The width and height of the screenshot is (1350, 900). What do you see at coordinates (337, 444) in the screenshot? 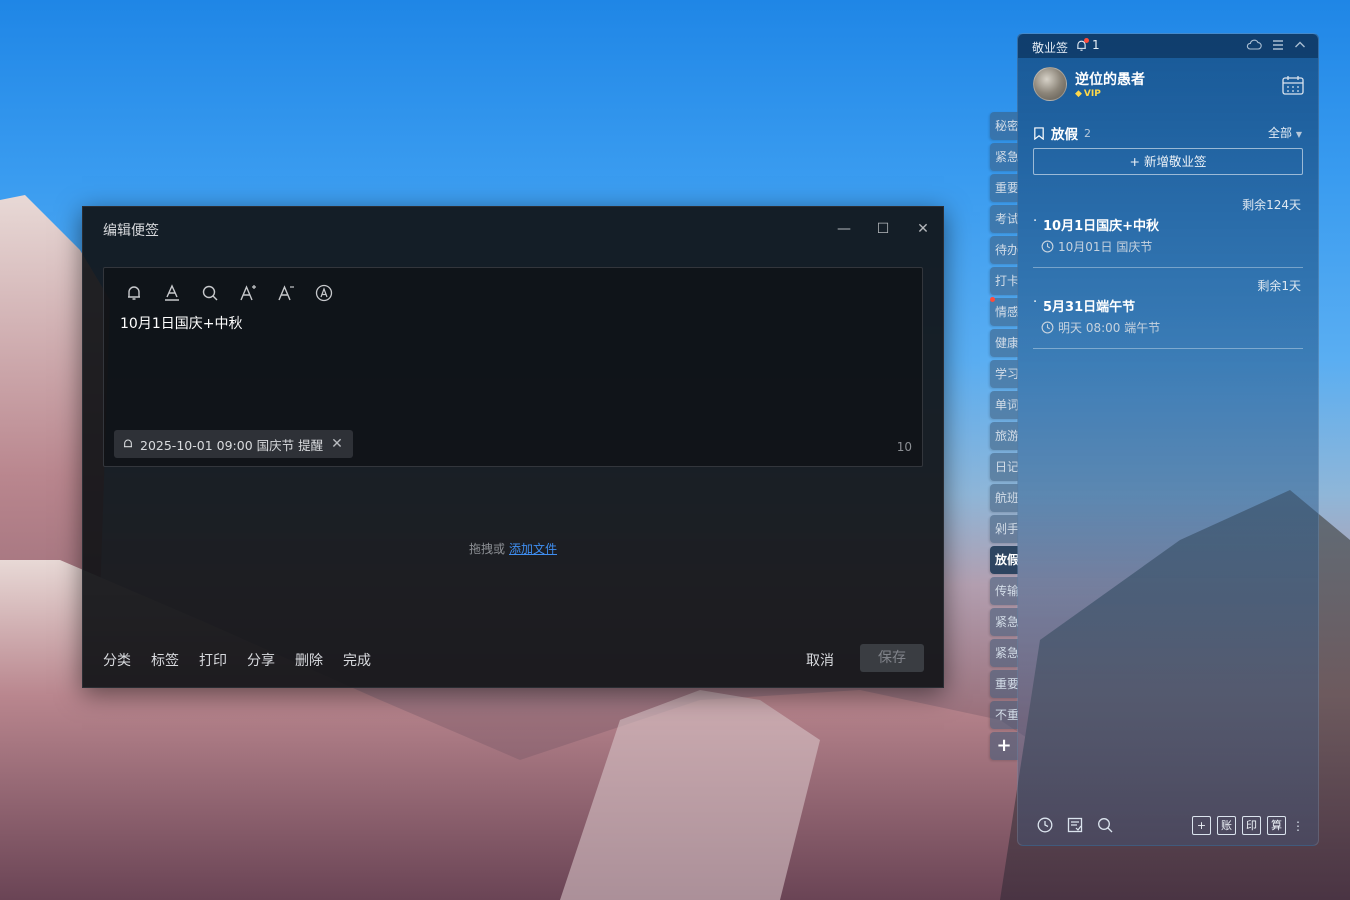
I see `remove-reminder-icon: ✕` at bounding box center [337, 444].